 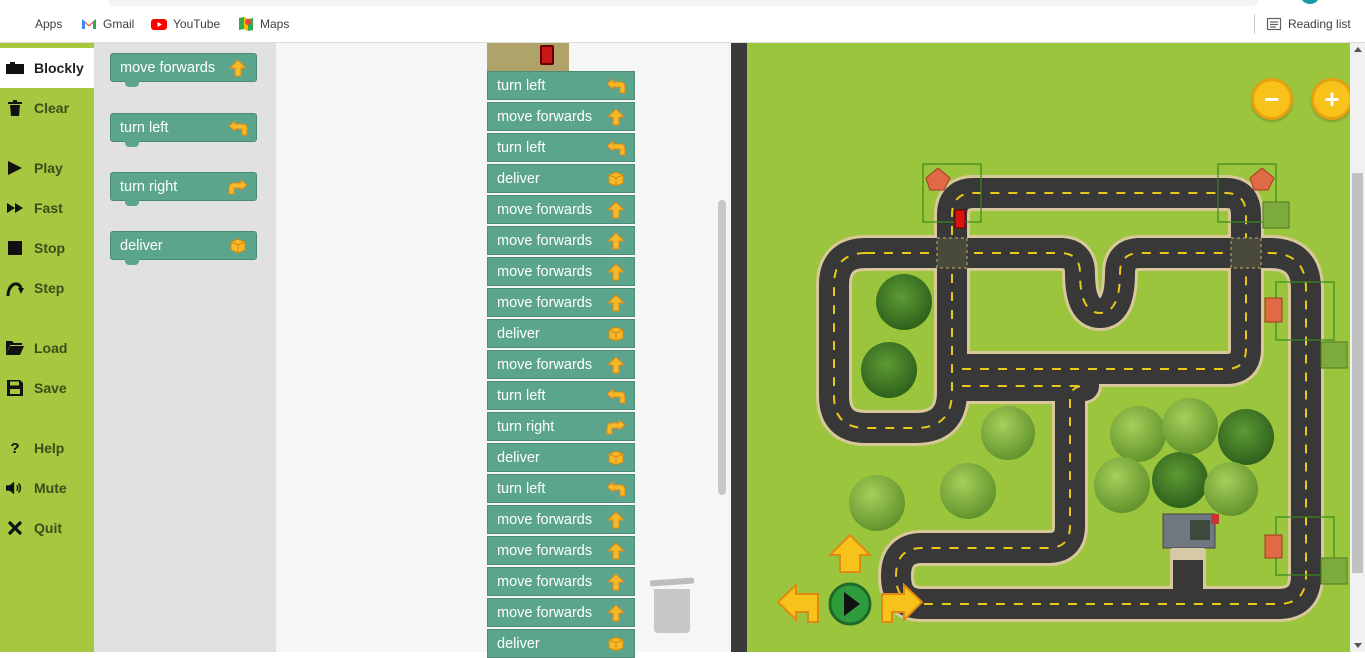 What do you see at coordinates (47, 488) in the screenshot?
I see `toolbar-mute-button: Mute` at bounding box center [47, 488].